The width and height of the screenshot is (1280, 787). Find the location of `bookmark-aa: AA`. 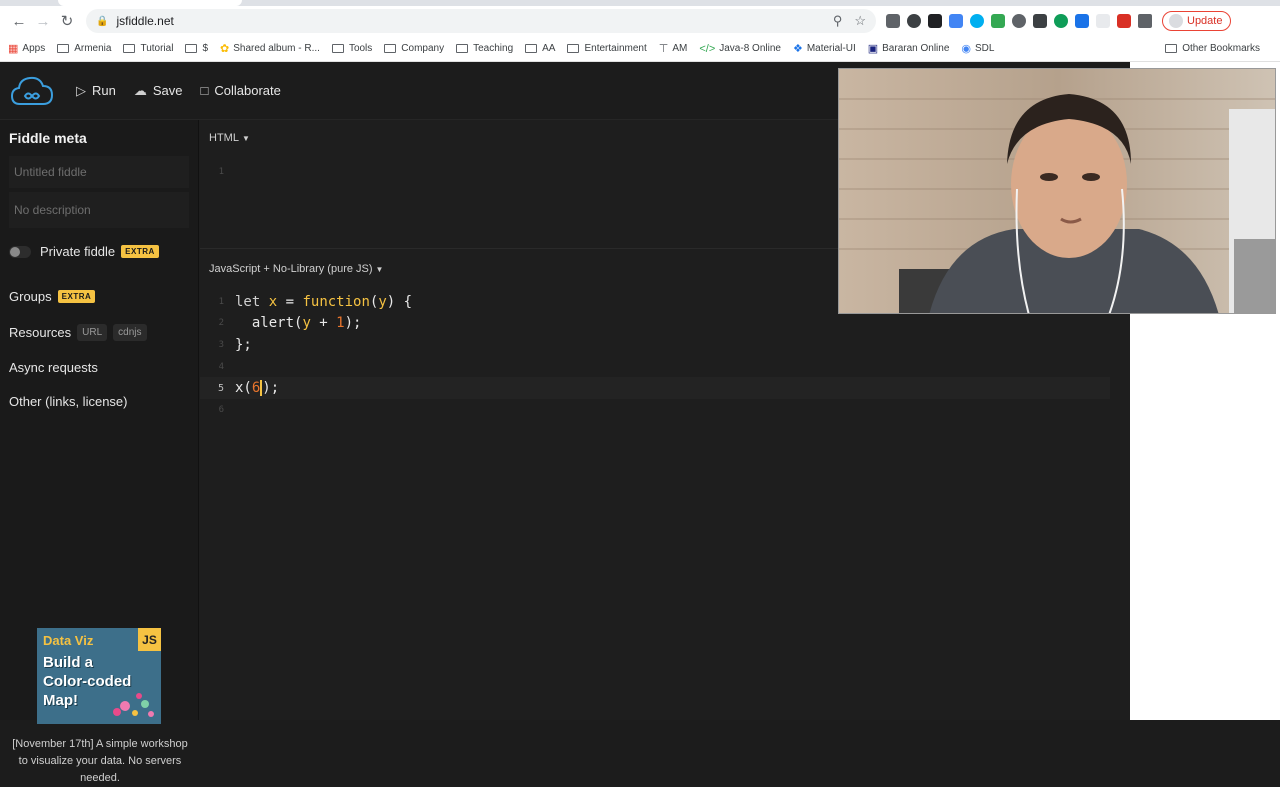

bookmark-aa: AA is located at coordinates (540, 48).